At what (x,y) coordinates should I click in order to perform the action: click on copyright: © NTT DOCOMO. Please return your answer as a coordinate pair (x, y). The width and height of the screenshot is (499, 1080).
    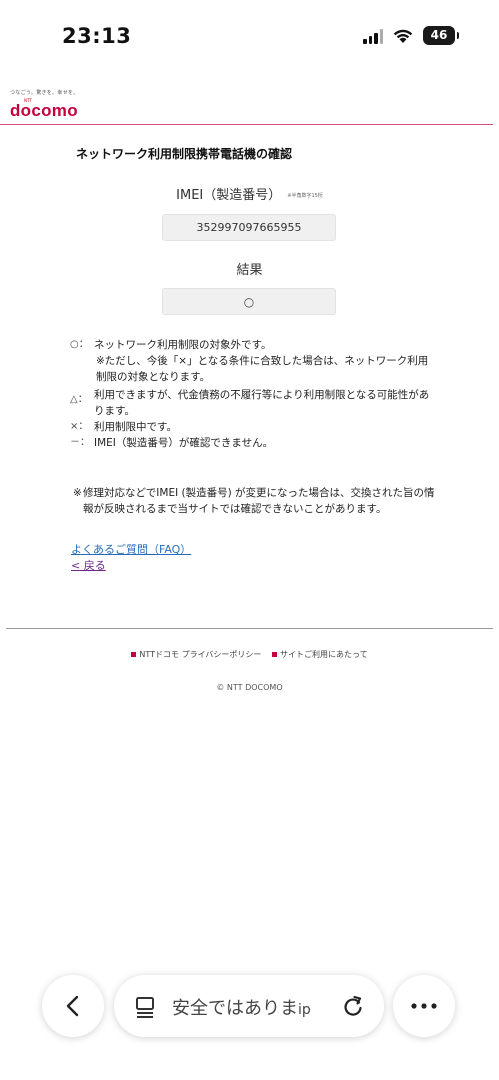
    Looking at the image, I should click on (249, 687).